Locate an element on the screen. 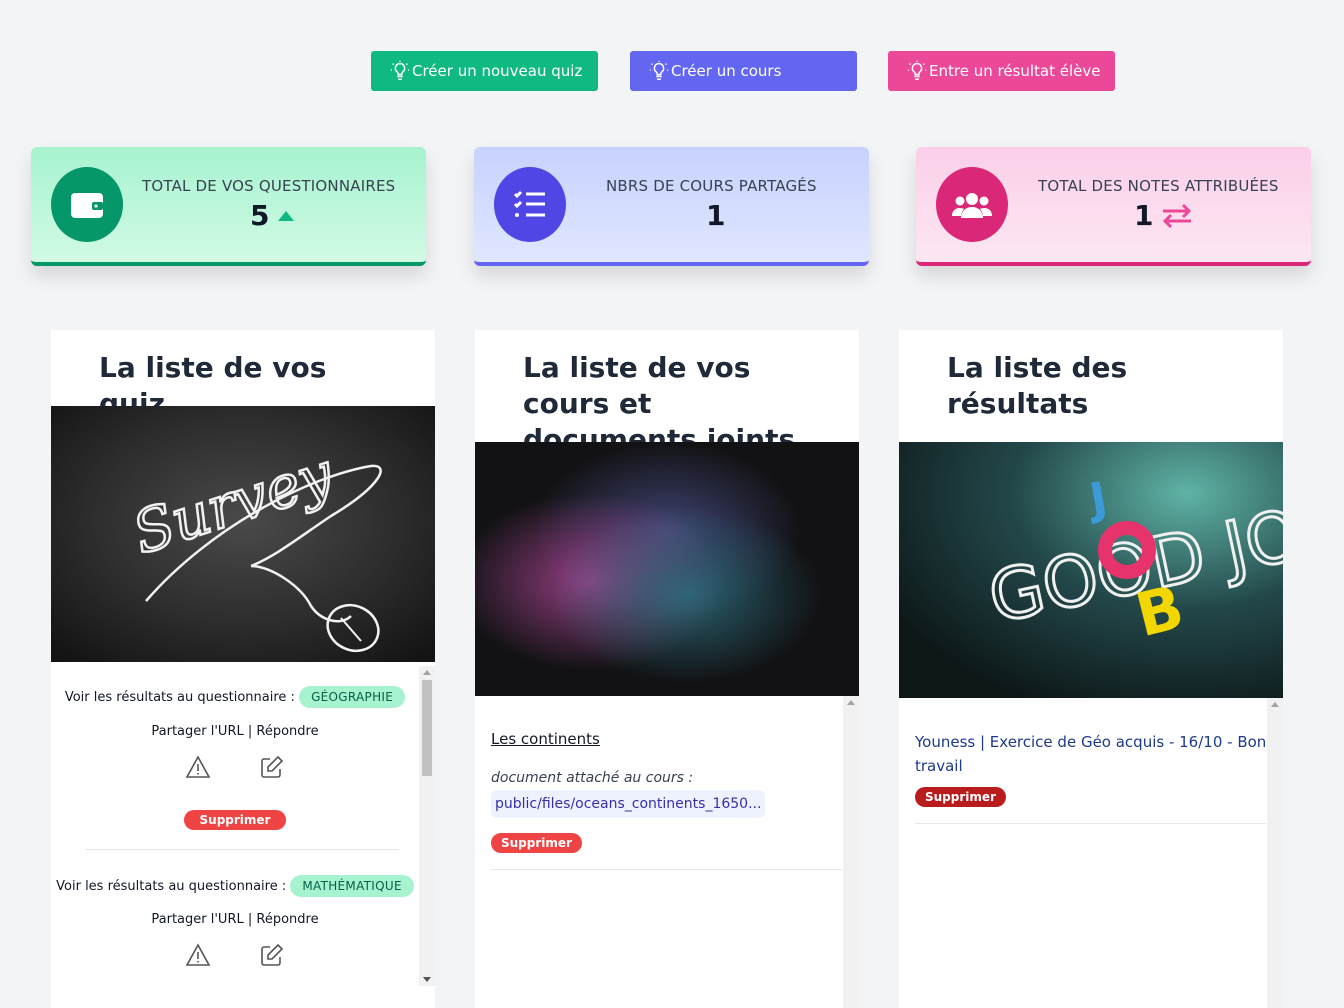 The width and height of the screenshot is (1344, 1008). create-course-label: Créer un cours is located at coordinates (726, 71).